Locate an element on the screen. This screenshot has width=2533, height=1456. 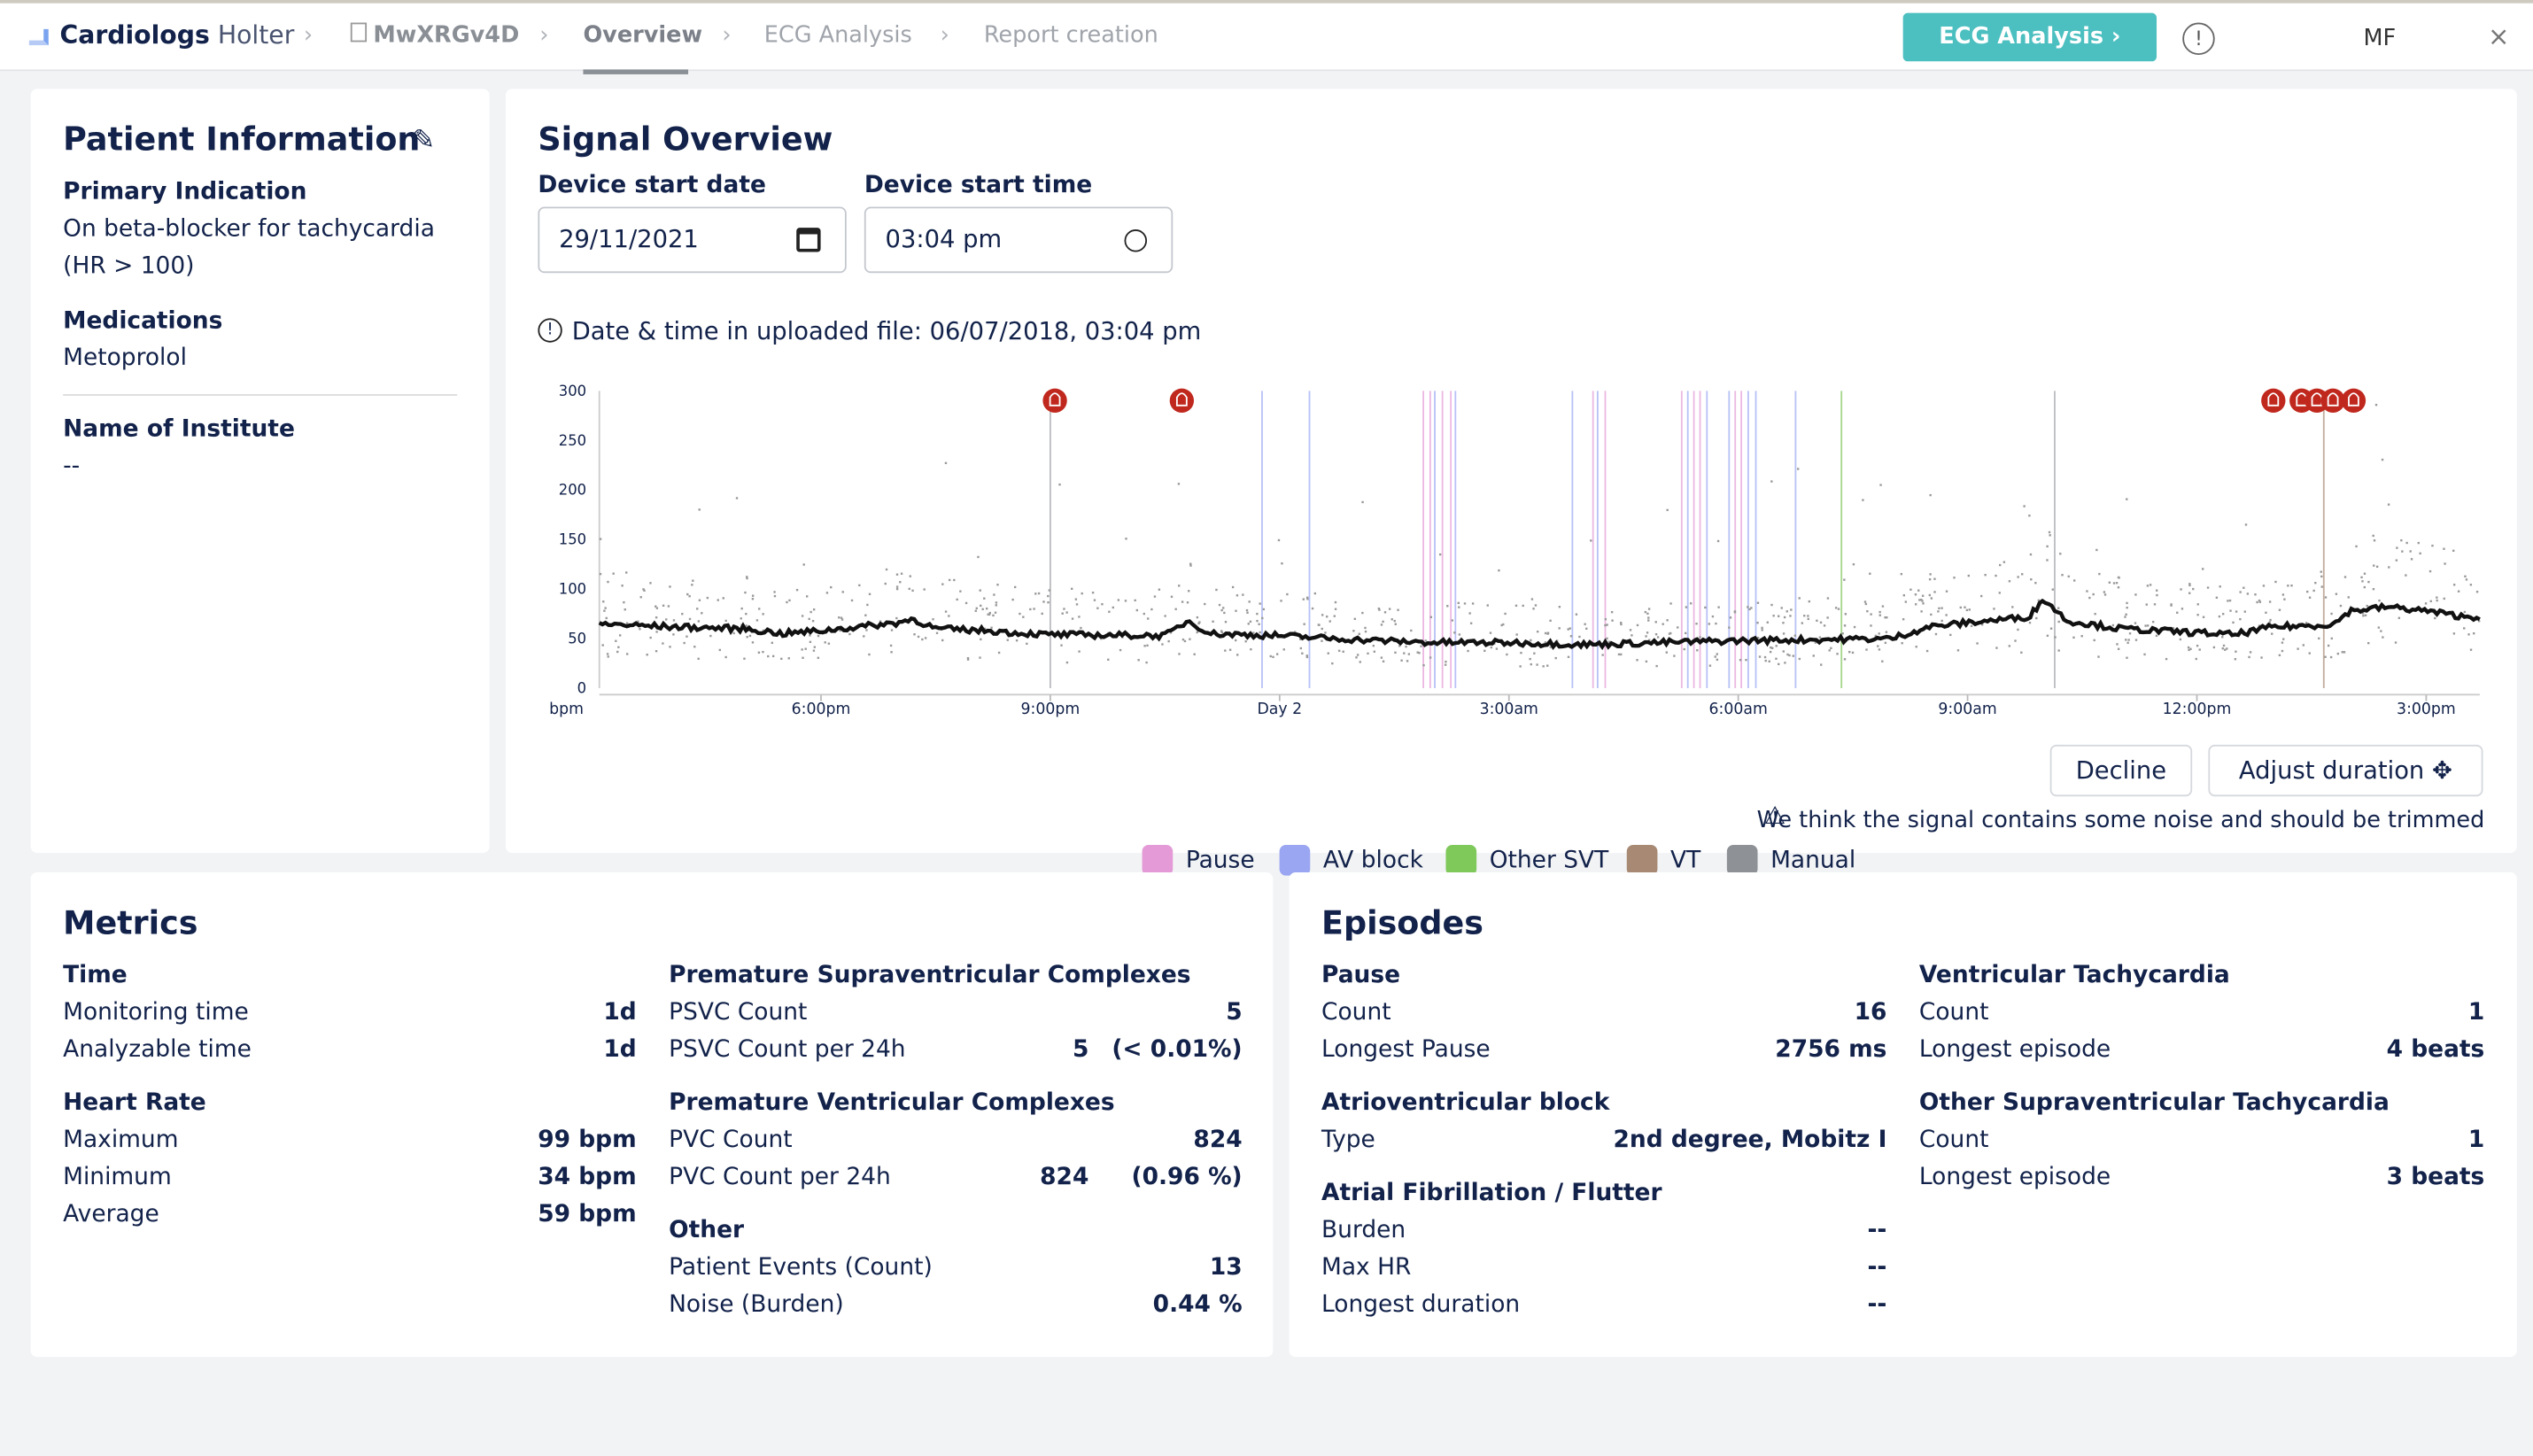
tab-report-creation: Report creation is located at coordinates (1071, 36).